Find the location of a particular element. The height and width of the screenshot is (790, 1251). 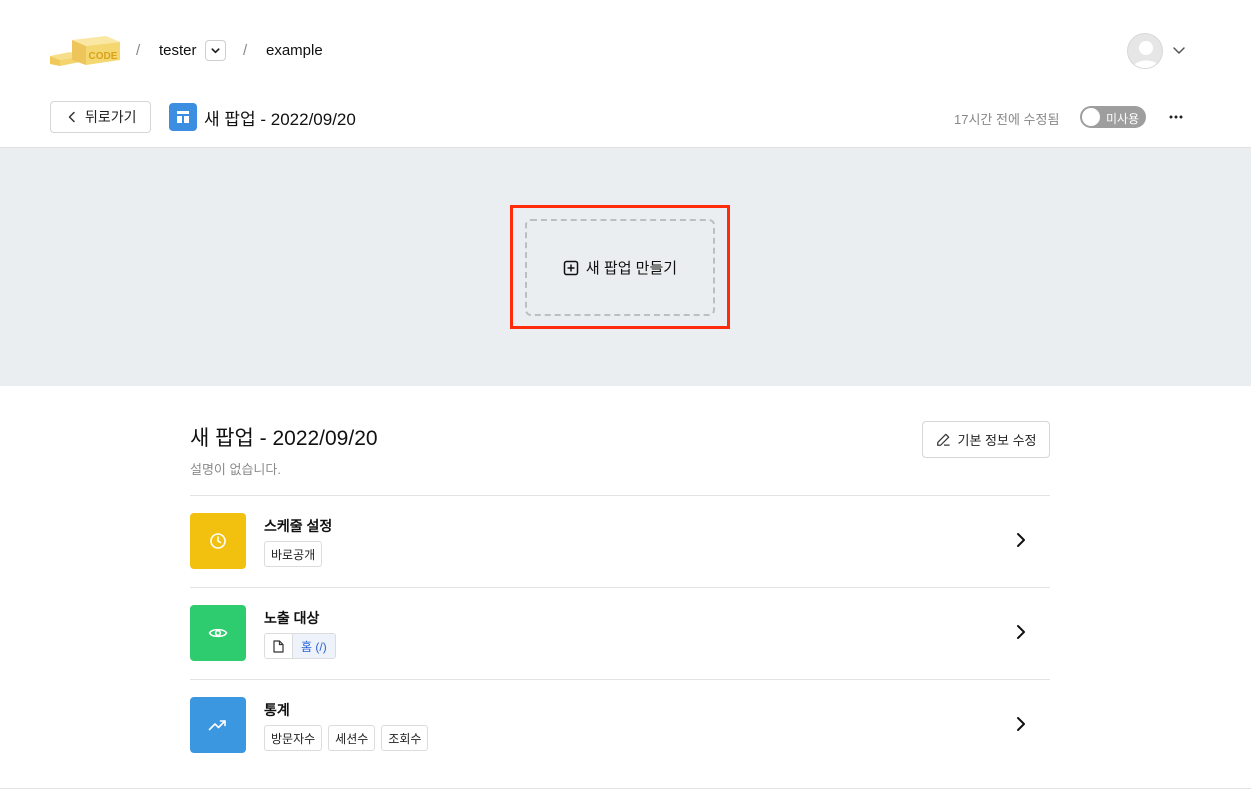

user-icon is located at coordinates (1146, 54).